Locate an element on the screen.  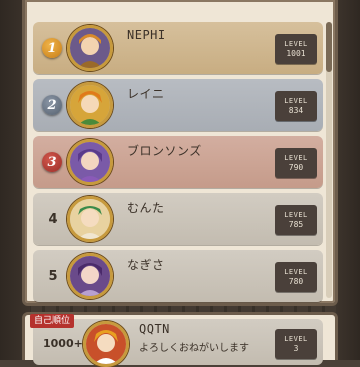
player-name: NEPHI is located at coordinates (146, 35).